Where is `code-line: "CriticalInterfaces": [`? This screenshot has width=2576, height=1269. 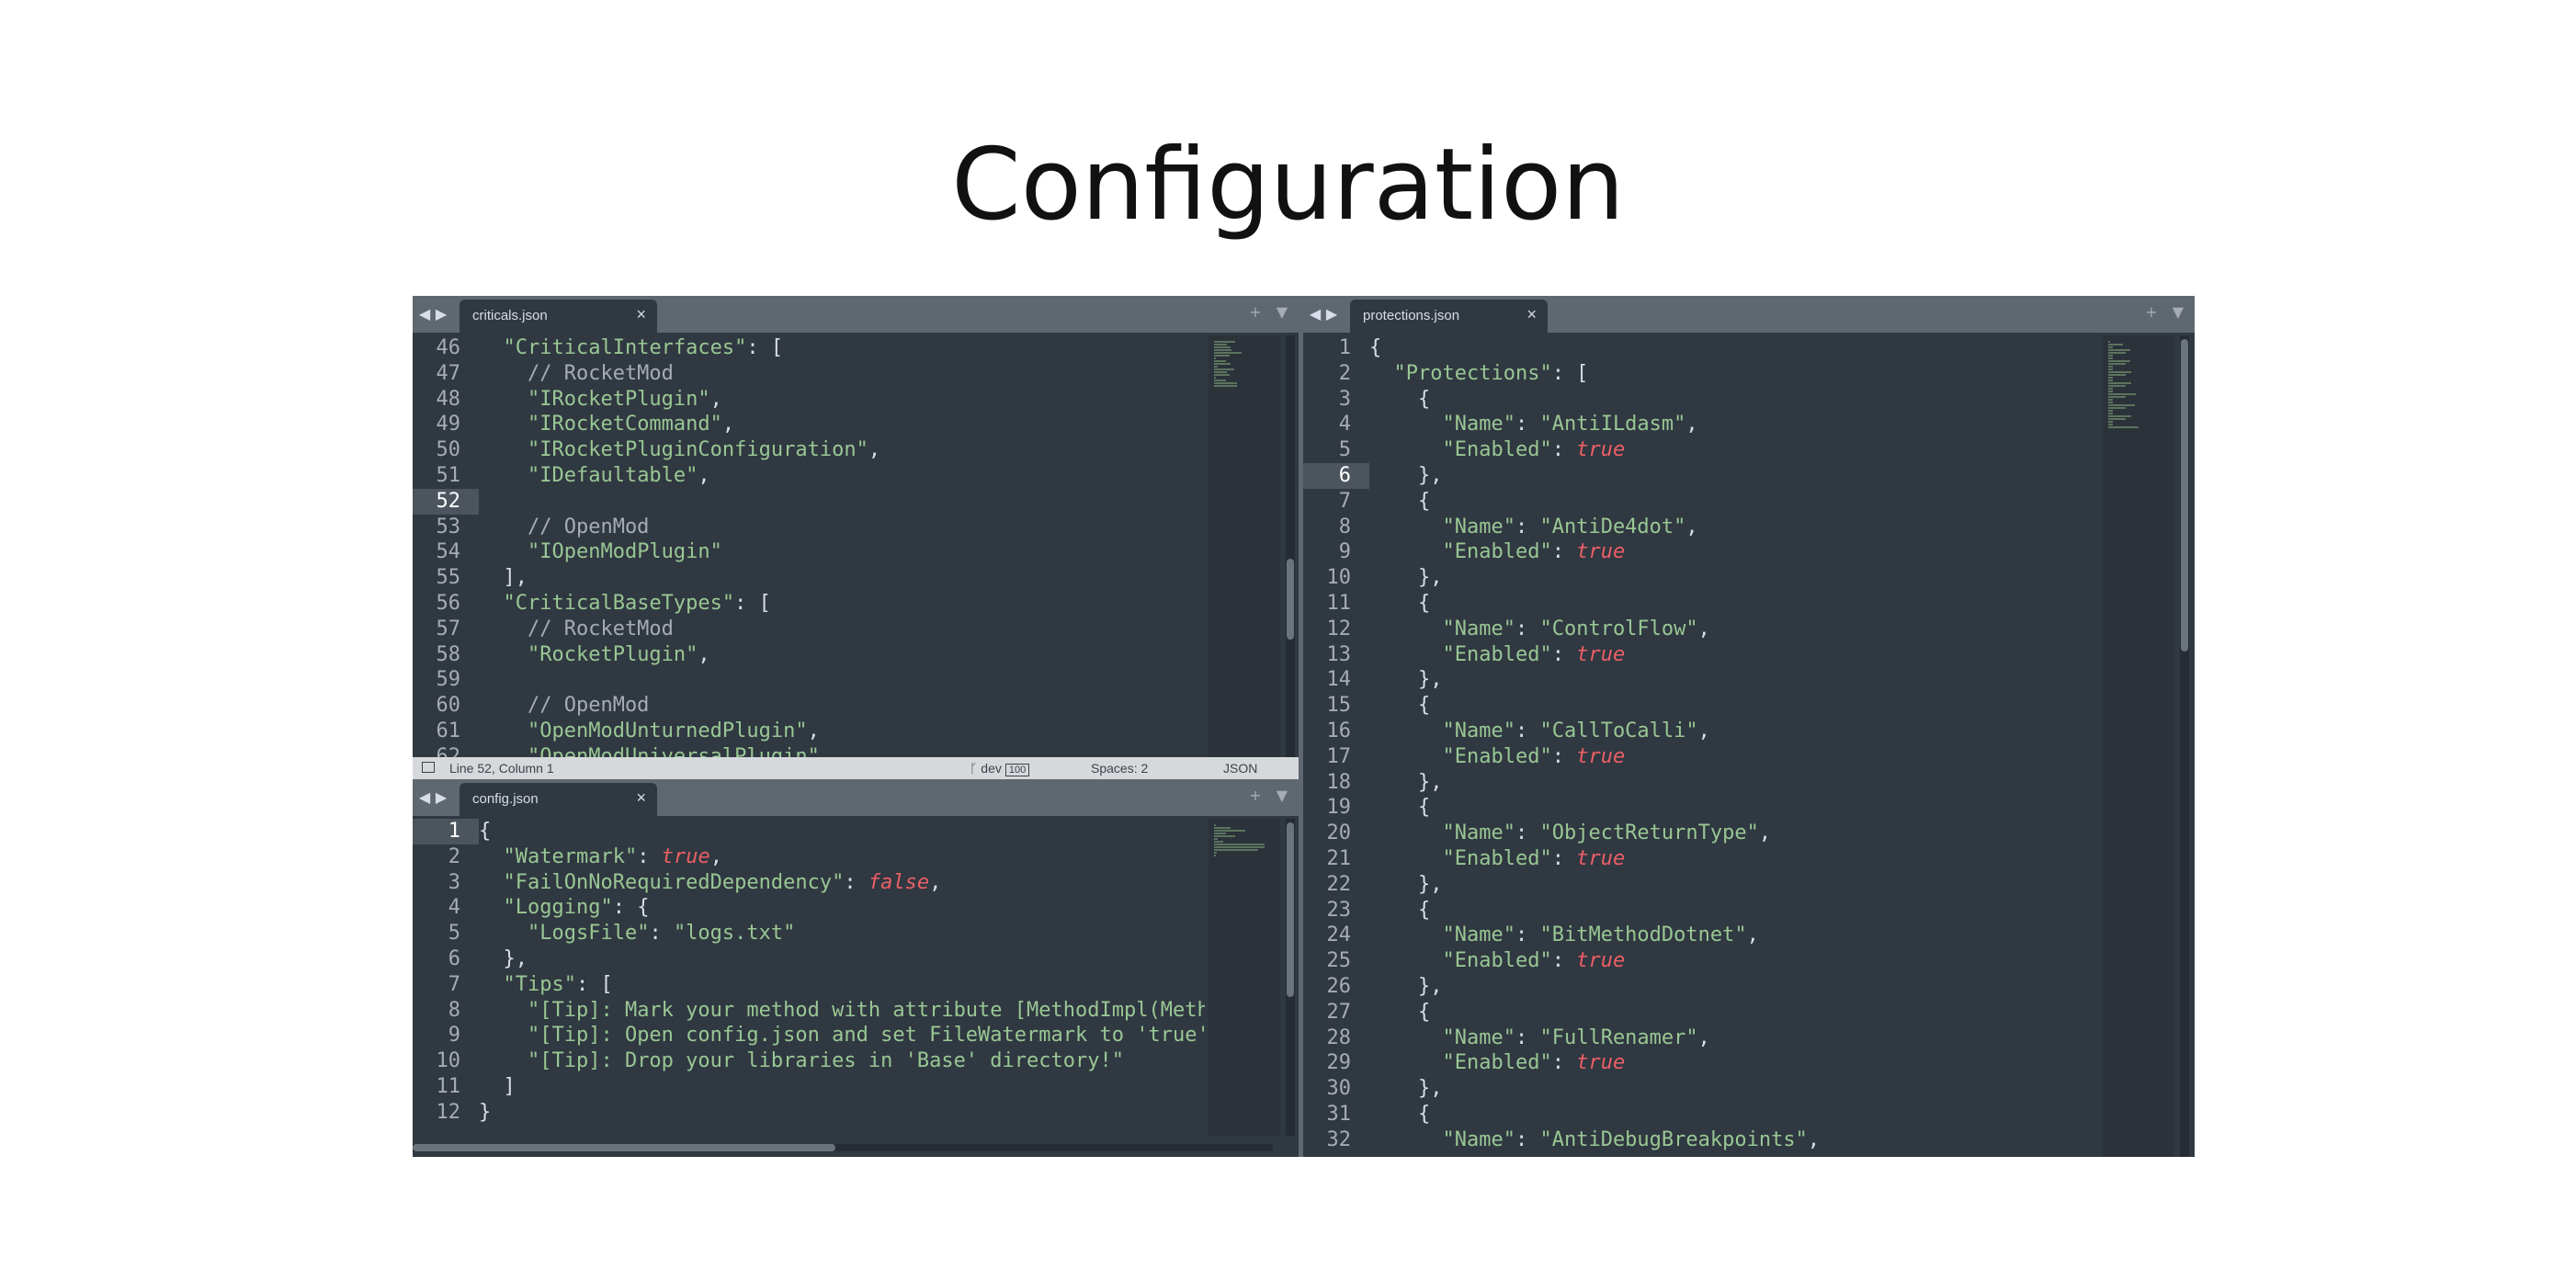
code-line: "CriticalInterfaces": [ is located at coordinates (842, 348).